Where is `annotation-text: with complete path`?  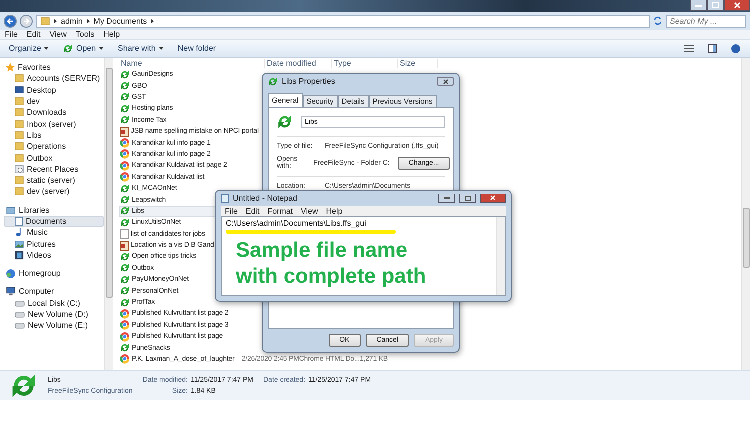 annotation-text: with complete path is located at coordinates (331, 277).